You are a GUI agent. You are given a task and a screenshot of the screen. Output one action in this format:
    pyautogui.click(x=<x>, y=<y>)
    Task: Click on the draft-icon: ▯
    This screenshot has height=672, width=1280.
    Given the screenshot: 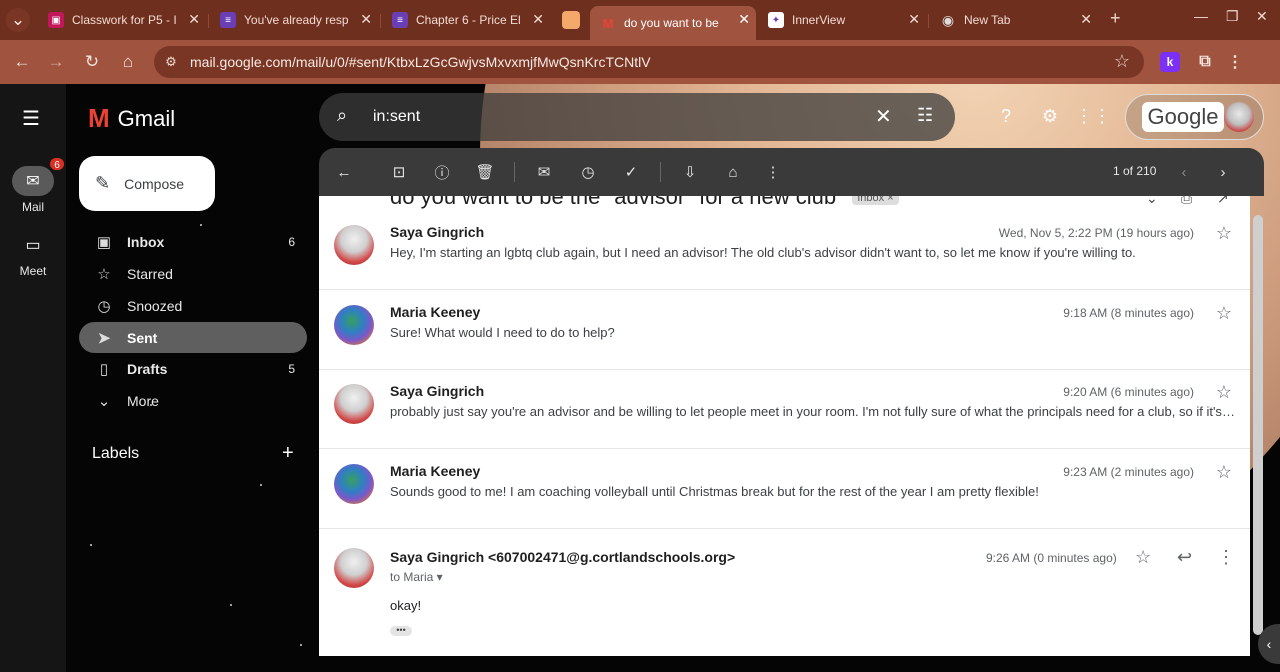 What is the action you would take?
    pyautogui.click(x=104, y=369)
    